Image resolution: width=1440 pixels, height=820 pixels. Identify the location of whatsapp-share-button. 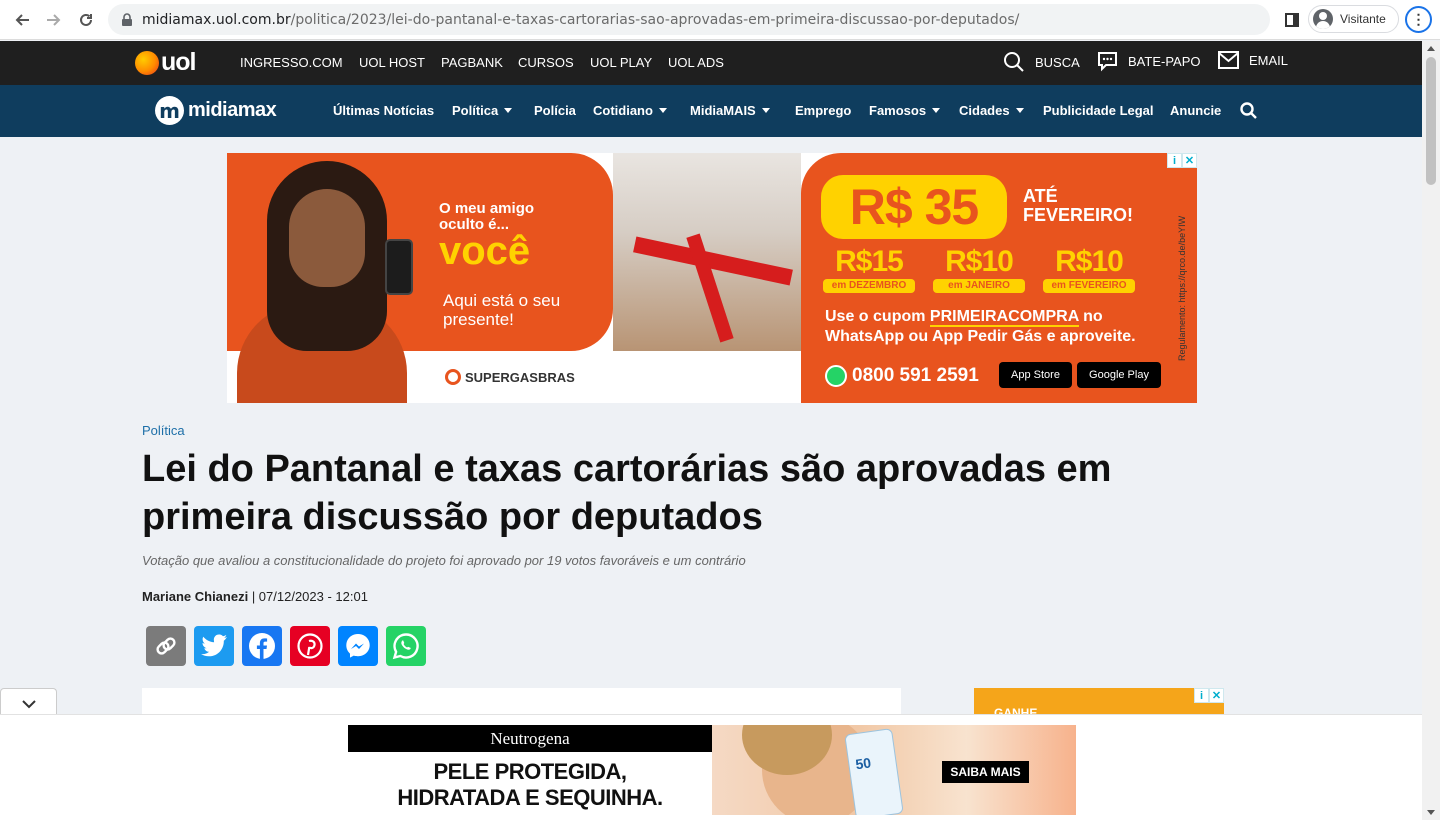
(406, 646).